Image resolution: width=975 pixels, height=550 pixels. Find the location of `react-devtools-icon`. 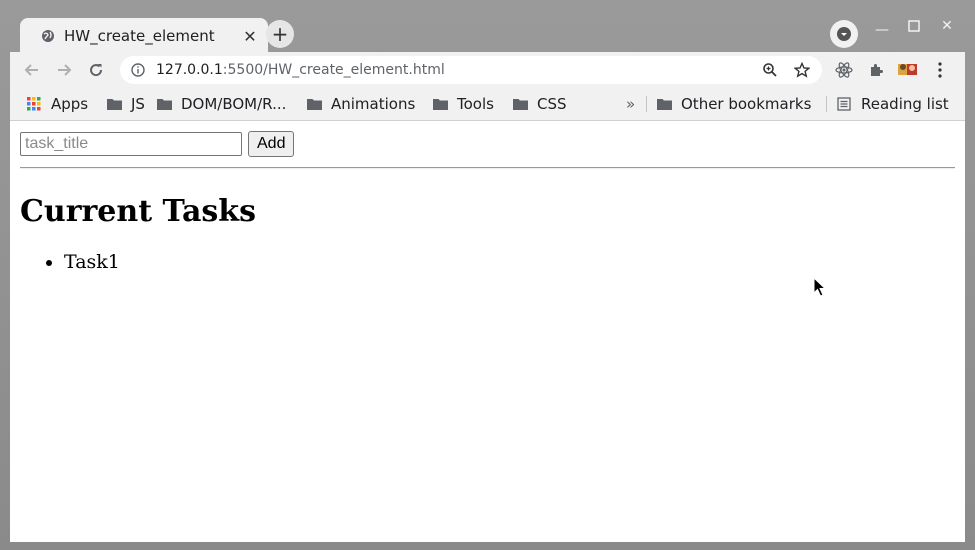

react-devtools-icon is located at coordinates (844, 70).